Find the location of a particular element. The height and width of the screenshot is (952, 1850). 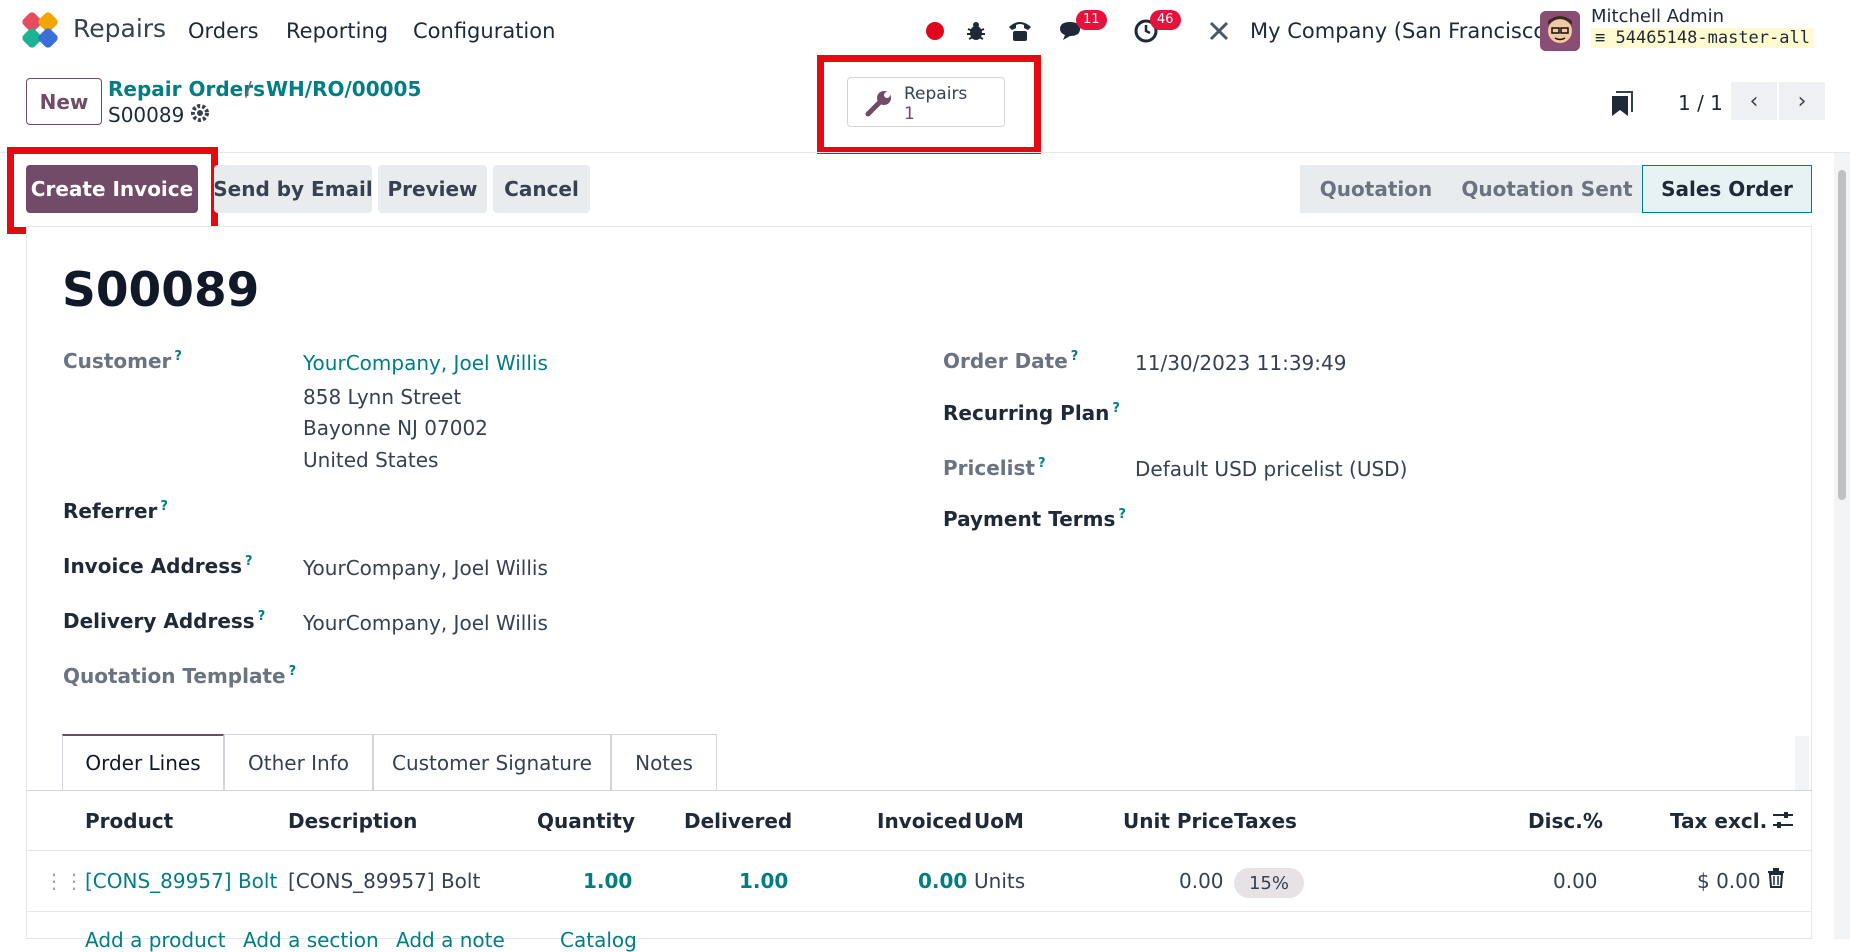

menu-configuration: Configuration is located at coordinates (484, 31).